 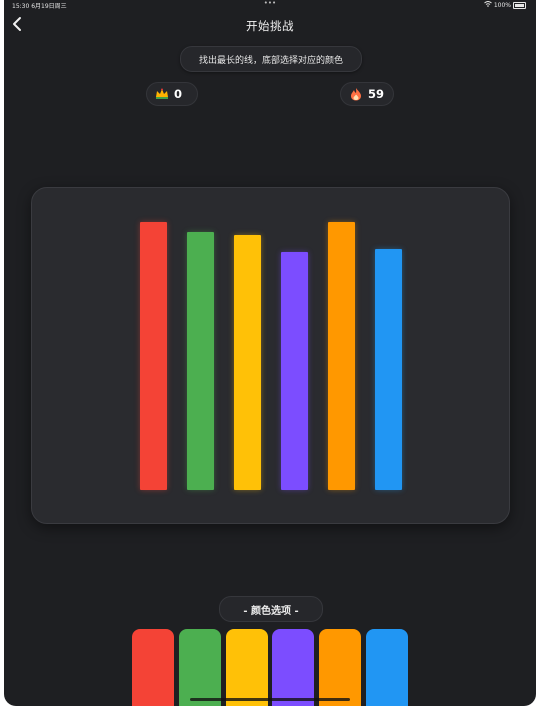 I want to click on status-right: 100%, so click(x=505, y=5).